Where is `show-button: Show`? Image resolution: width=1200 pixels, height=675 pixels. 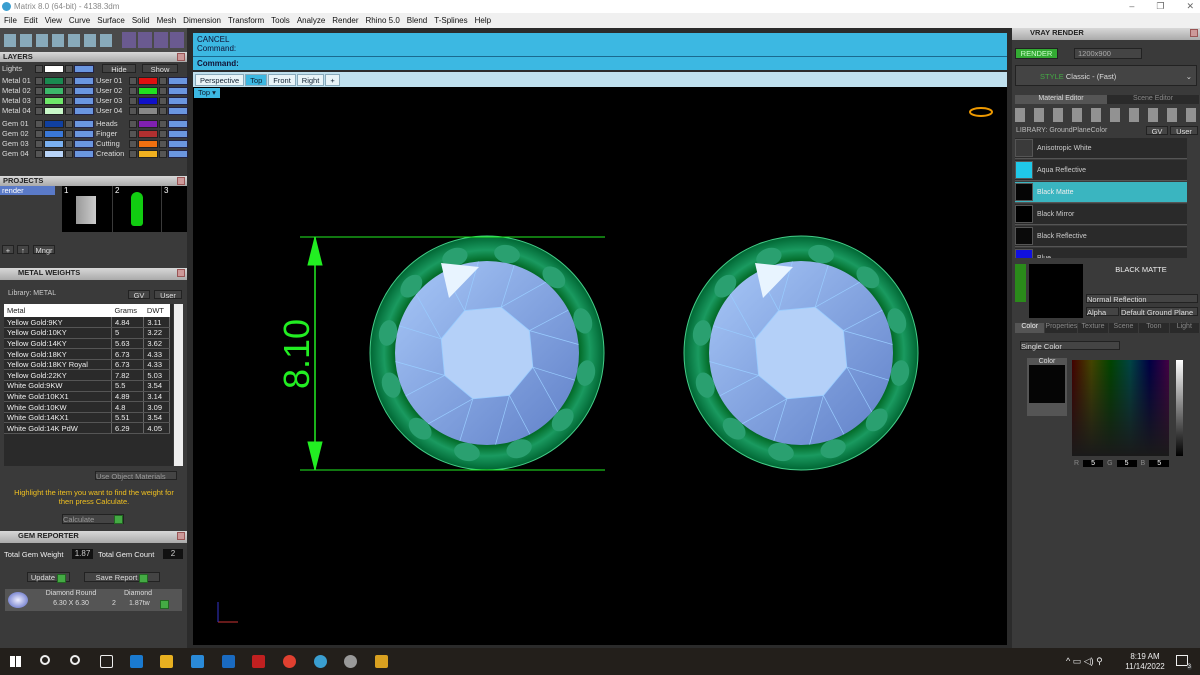
show-button: Show is located at coordinates (160, 69).